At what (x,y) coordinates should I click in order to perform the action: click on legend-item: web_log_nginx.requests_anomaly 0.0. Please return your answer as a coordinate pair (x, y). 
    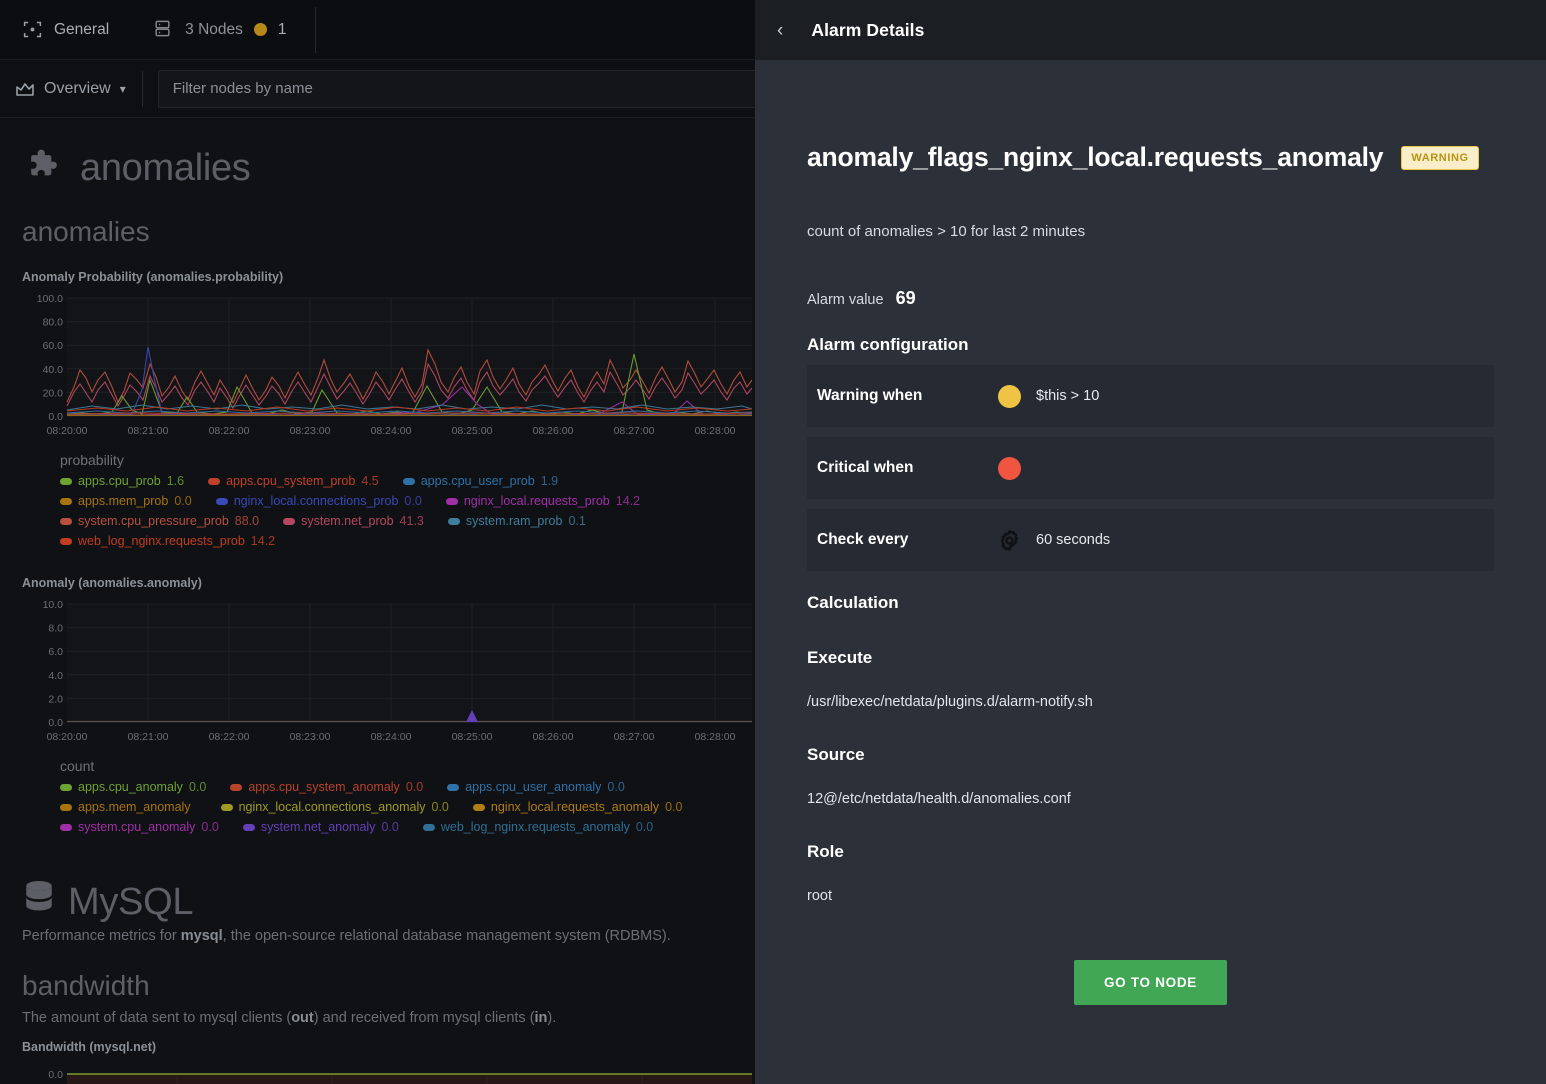
    Looking at the image, I should click on (538, 827).